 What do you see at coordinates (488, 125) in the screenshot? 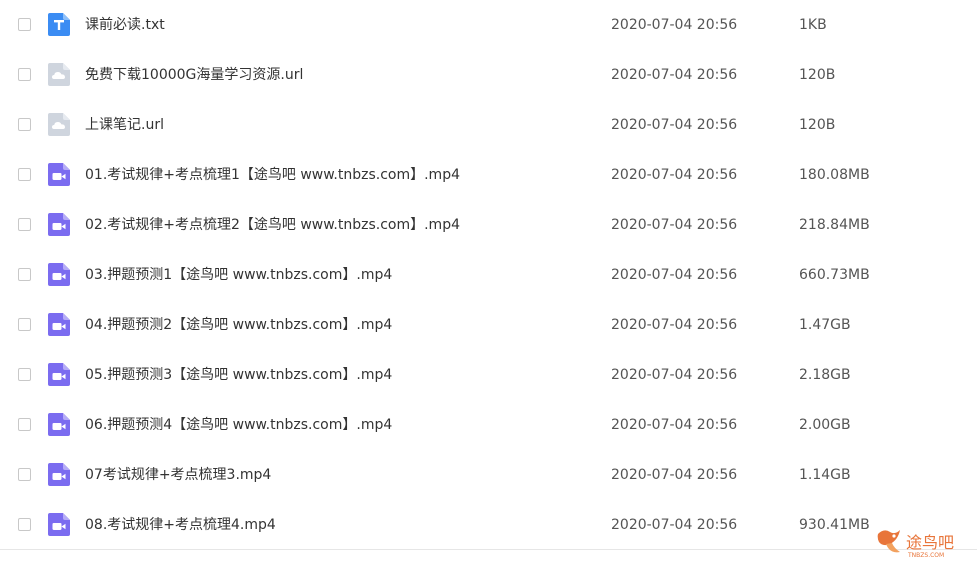
I see `file-row: 上课笔记.url 2020-07-04 20:56 120B` at bounding box center [488, 125].